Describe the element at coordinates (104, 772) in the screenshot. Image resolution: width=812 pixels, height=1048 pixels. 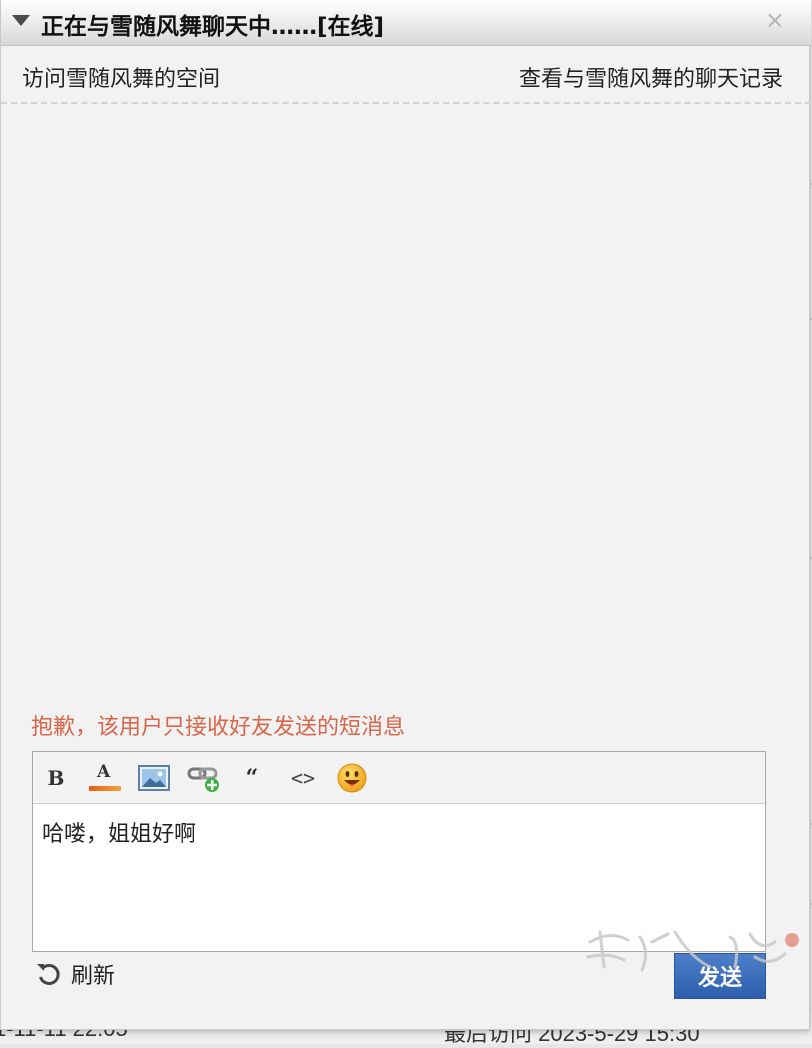
I see `font-color-letter: A` at that location.